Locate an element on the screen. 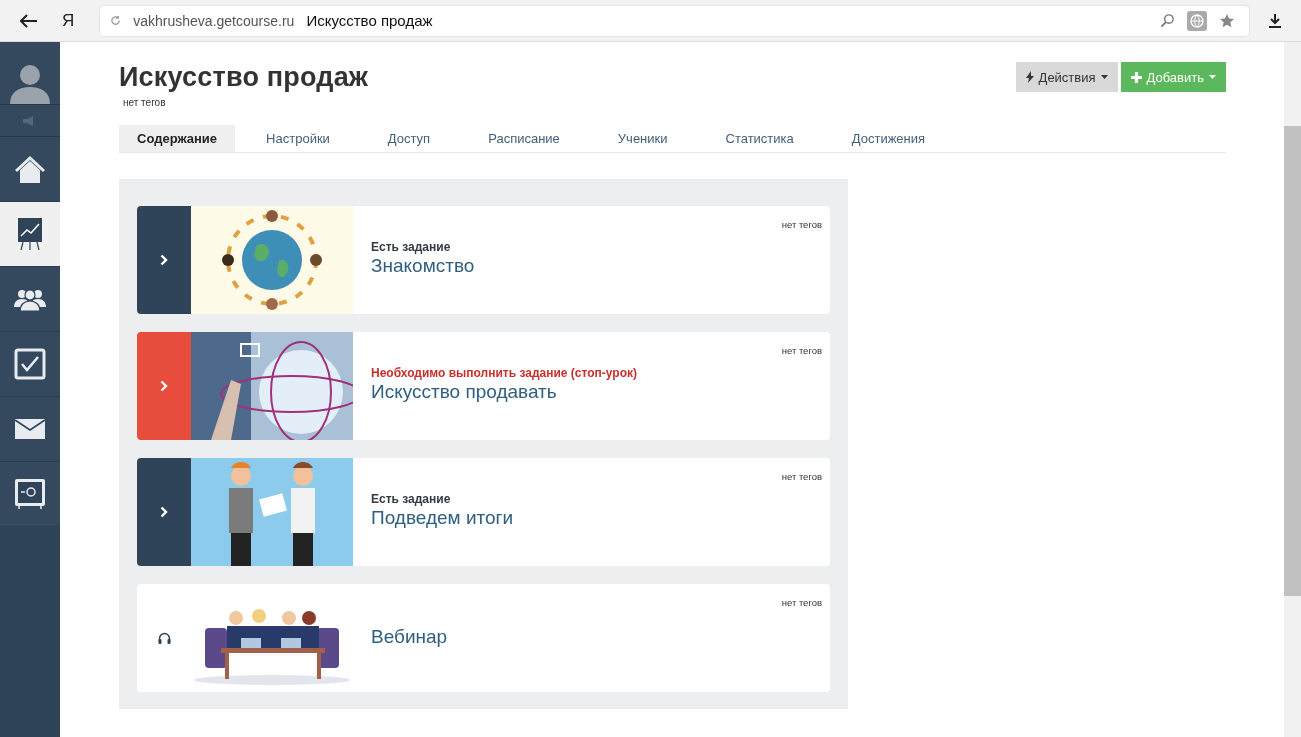 The image size is (1301, 737). checkbox-icon is located at coordinates (30, 364).